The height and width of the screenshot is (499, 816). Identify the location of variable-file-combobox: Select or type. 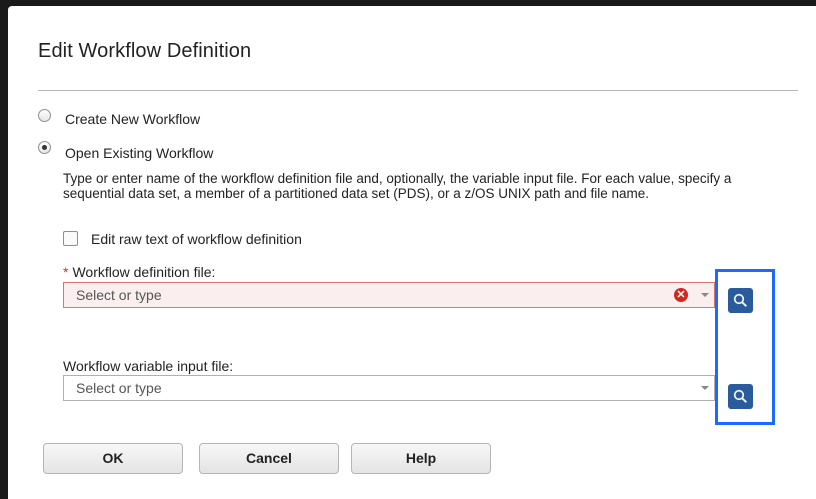
(389, 388).